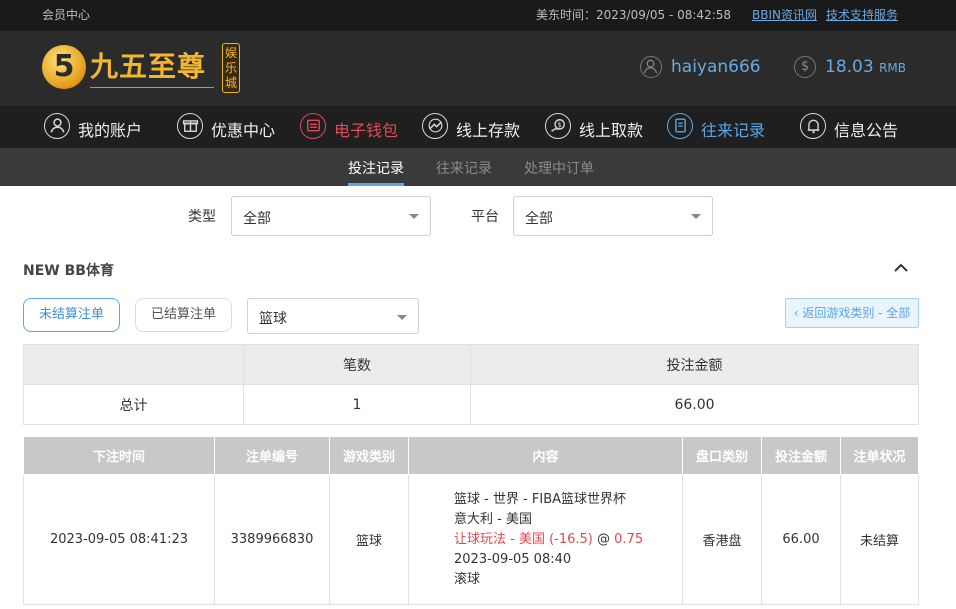 The width and height of the screenshot is (956, 609). I want to click on bet-at: @, so click(603, 539).